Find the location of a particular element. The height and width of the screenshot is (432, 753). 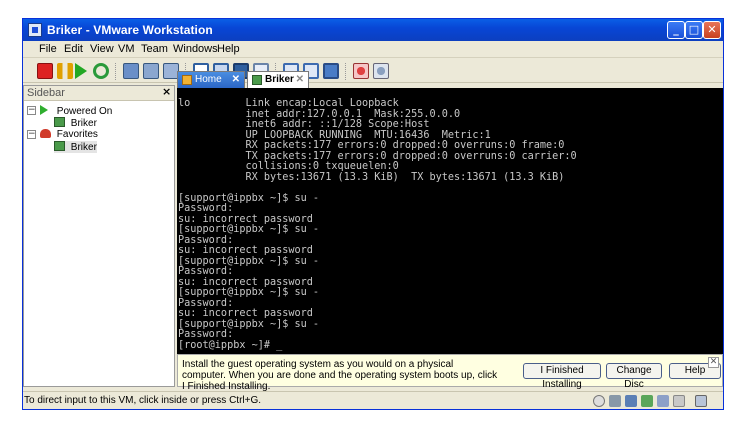

reset-icon is located at coordinates (101, 71).